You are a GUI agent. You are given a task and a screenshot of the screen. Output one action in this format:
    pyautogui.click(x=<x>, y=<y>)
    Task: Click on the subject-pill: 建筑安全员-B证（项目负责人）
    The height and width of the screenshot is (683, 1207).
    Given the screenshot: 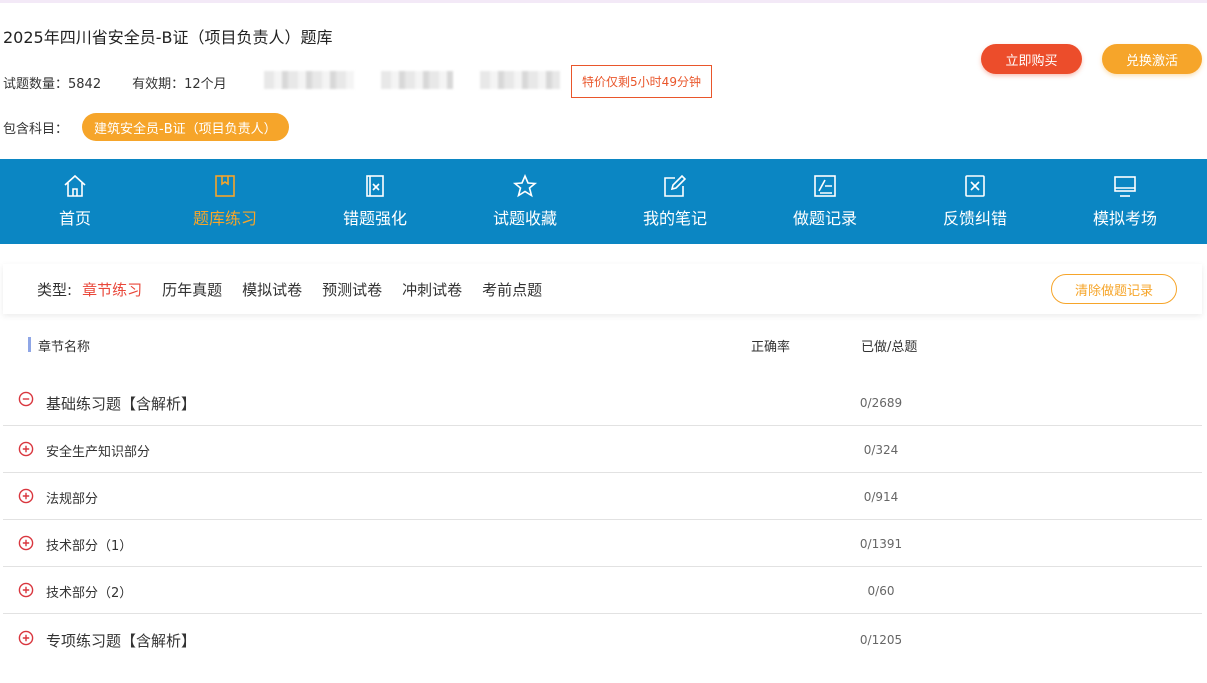 What is the action you would take?
    pyautogui.click(x=185, y=127)
    